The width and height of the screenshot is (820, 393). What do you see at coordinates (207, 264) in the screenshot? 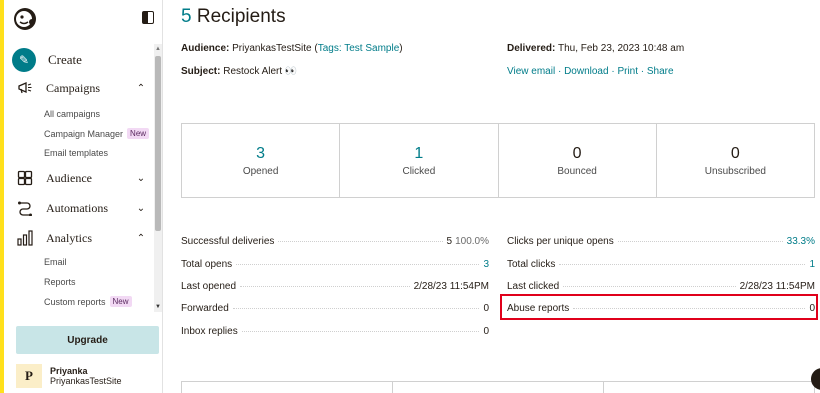
I see `metric-label: Total opens` at bounding box center [207, 264].